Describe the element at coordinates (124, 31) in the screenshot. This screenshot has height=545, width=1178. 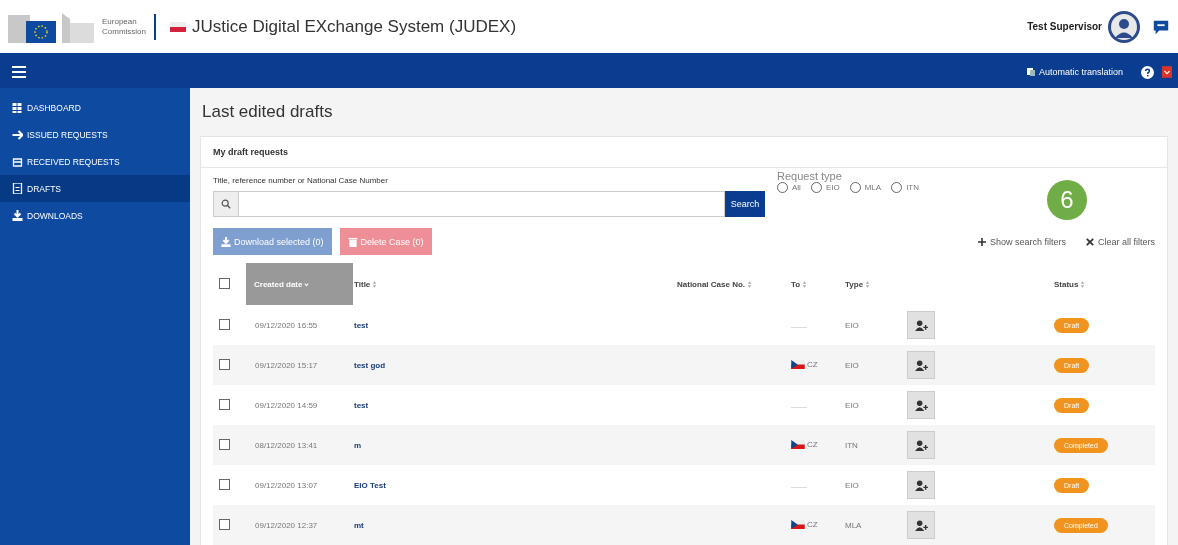
I see `organization-name-line: Commission` at that location.